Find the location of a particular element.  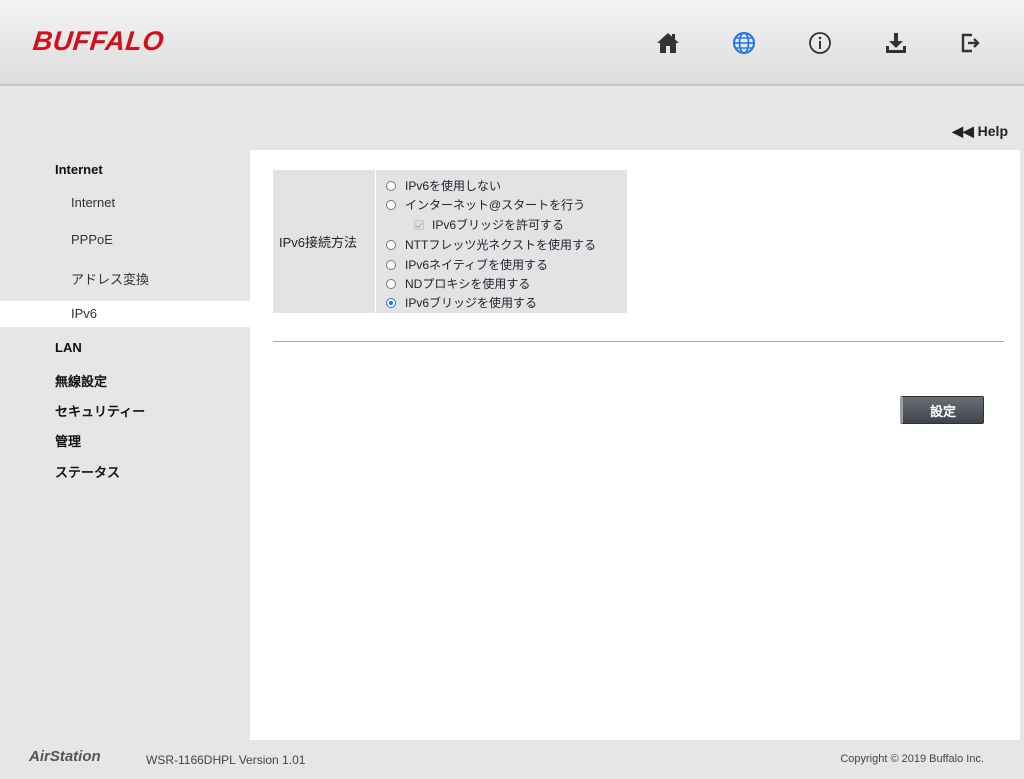

home-icon is located at coordinates (668, 43).